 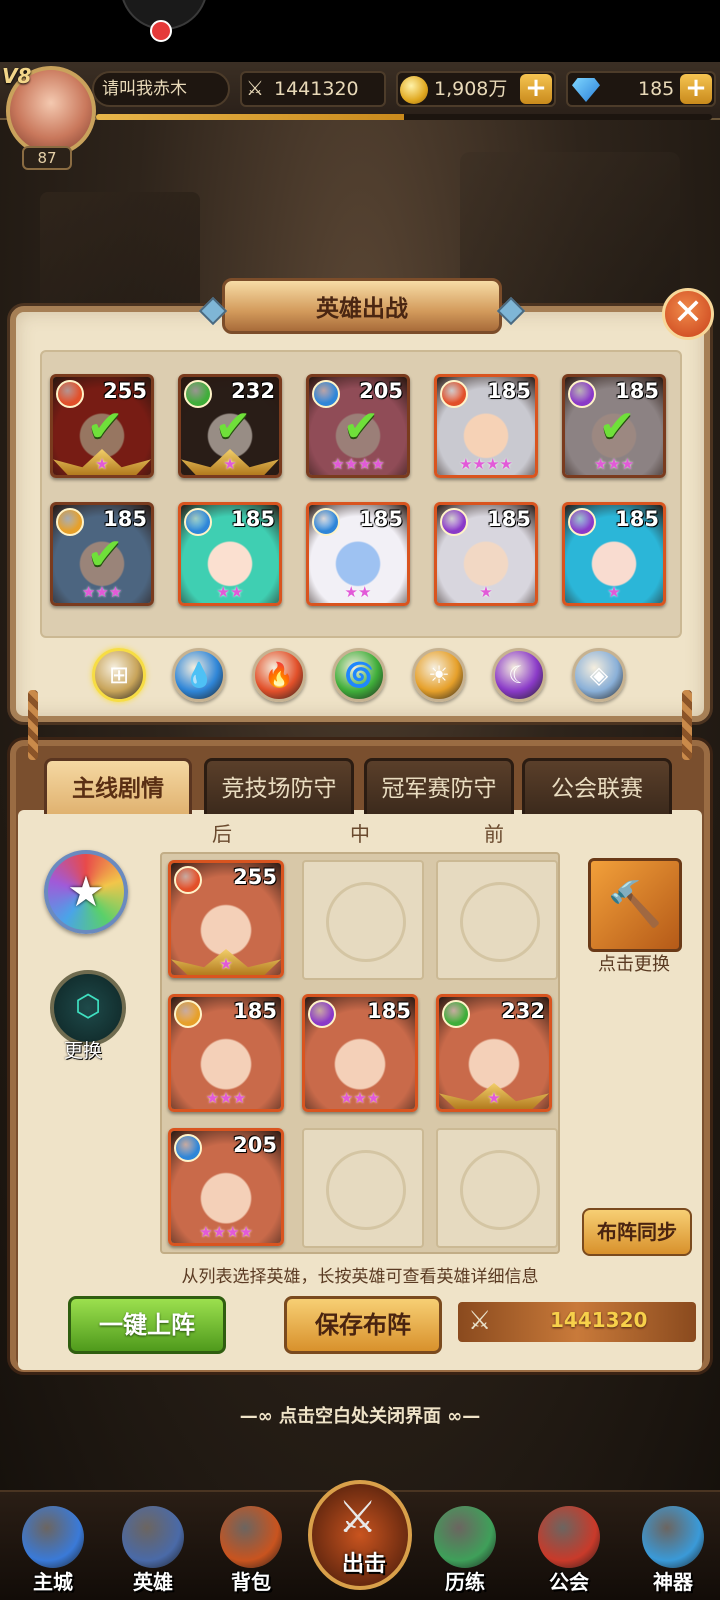 I want to click on crossed-swords-icon: ⚔, so click(x=480, y=1321).